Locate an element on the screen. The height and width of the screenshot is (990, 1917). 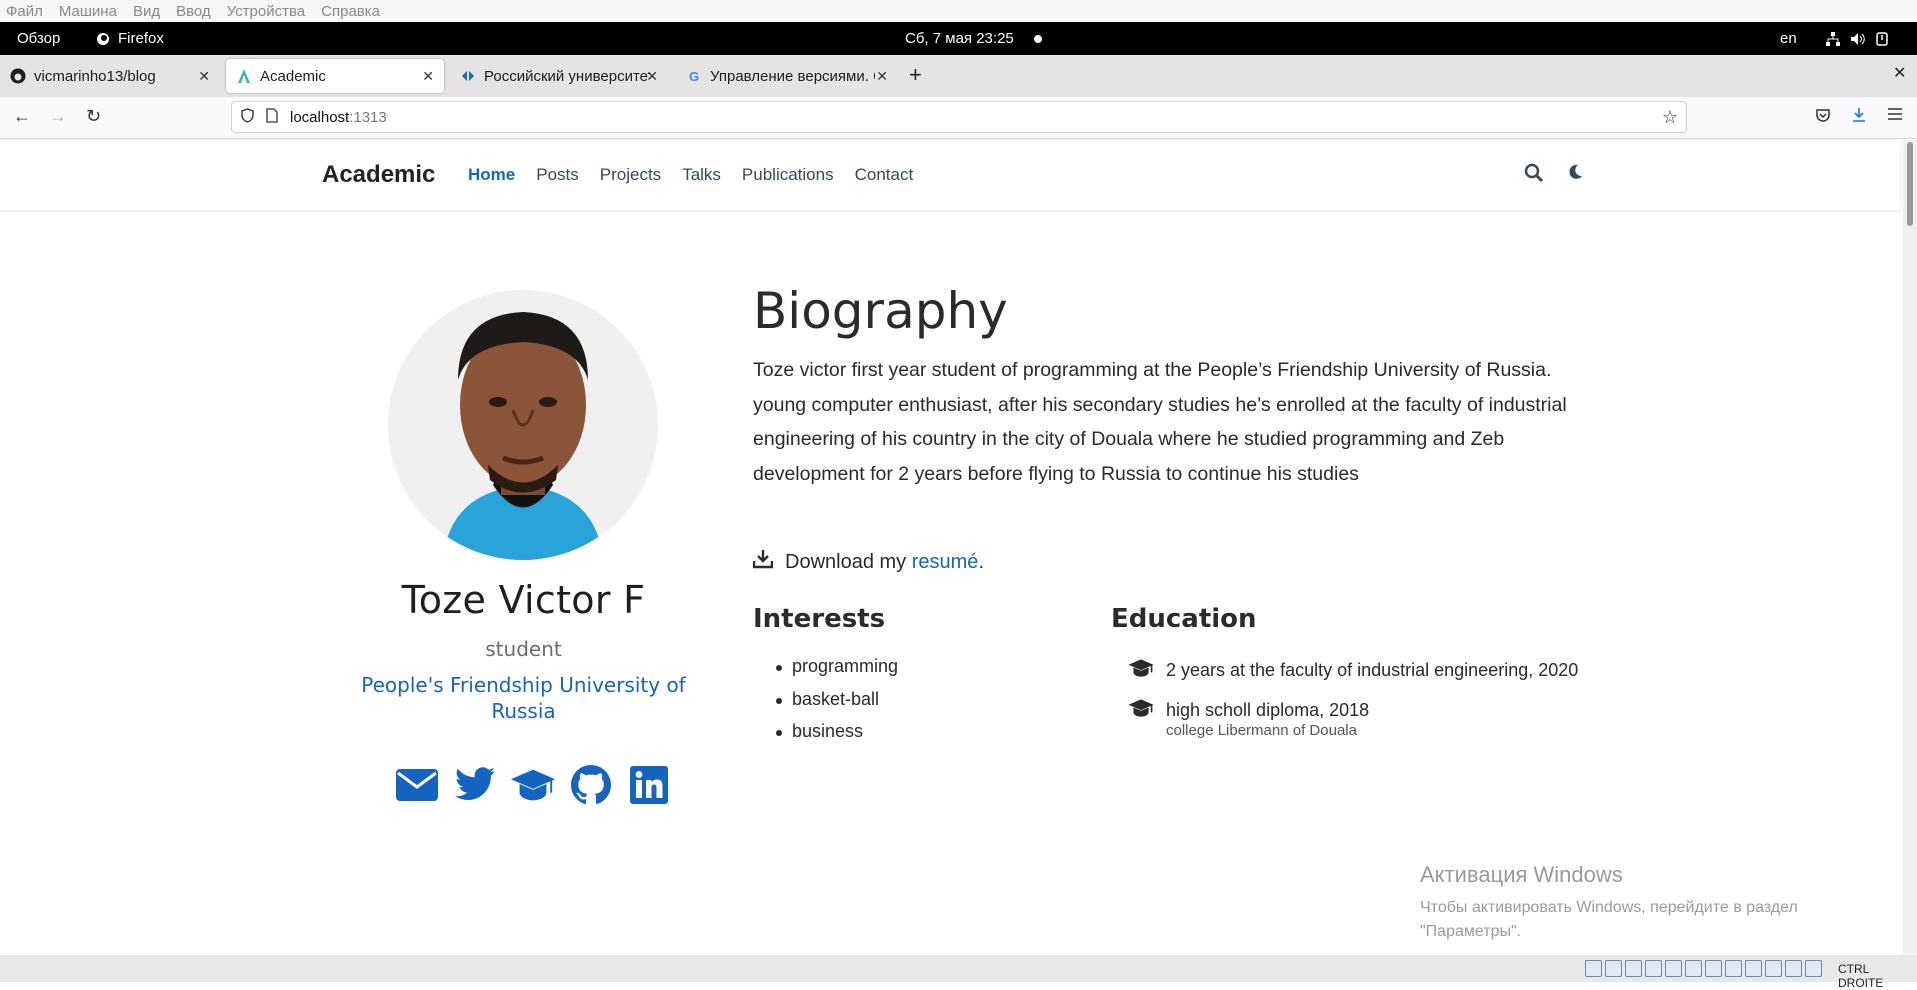
list-item: business is located at coordinates (837, 737).